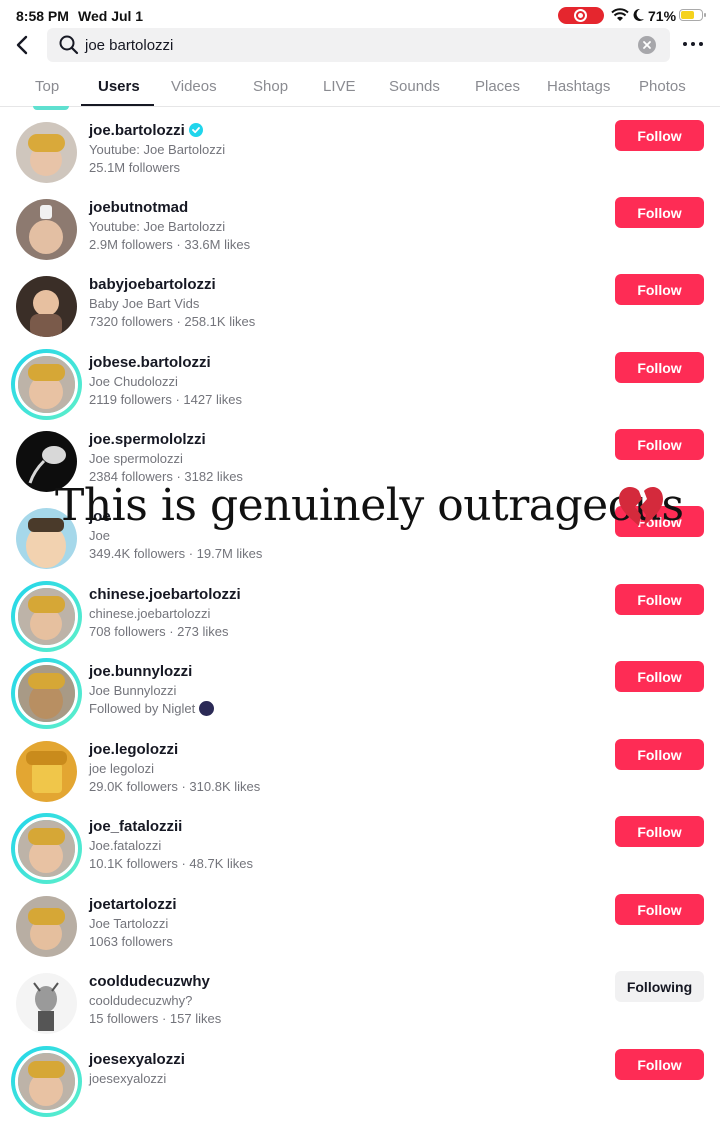 The image size is (720, 1127). I want to click on username: cooldudecuzwhy, so click(149, 981).